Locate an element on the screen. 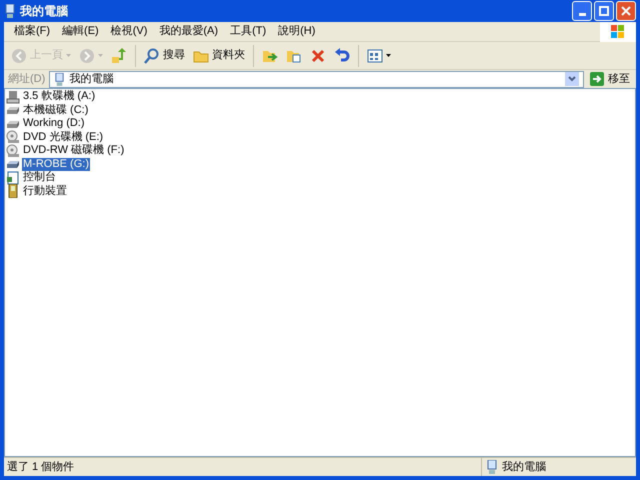 This screenshot has width=640, height=480. forward-icon is located at coordinates (87, 56).